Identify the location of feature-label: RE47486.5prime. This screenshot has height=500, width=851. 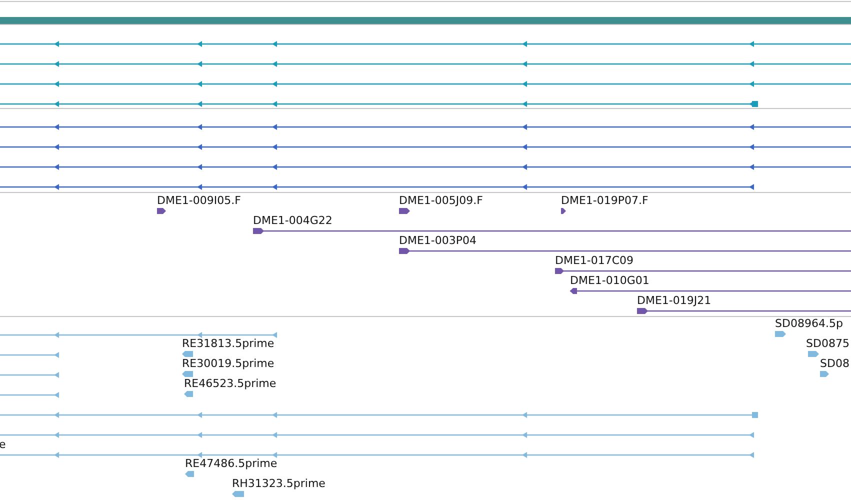
(231, 463).